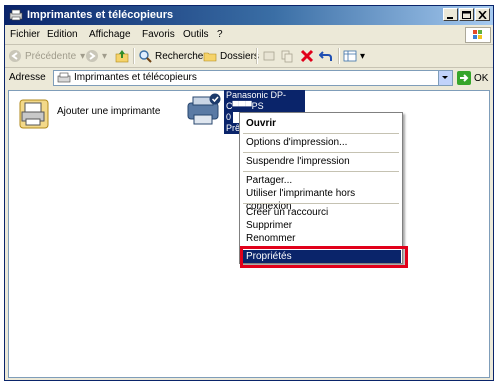  I want to click on undo-button, so click(327, 56).